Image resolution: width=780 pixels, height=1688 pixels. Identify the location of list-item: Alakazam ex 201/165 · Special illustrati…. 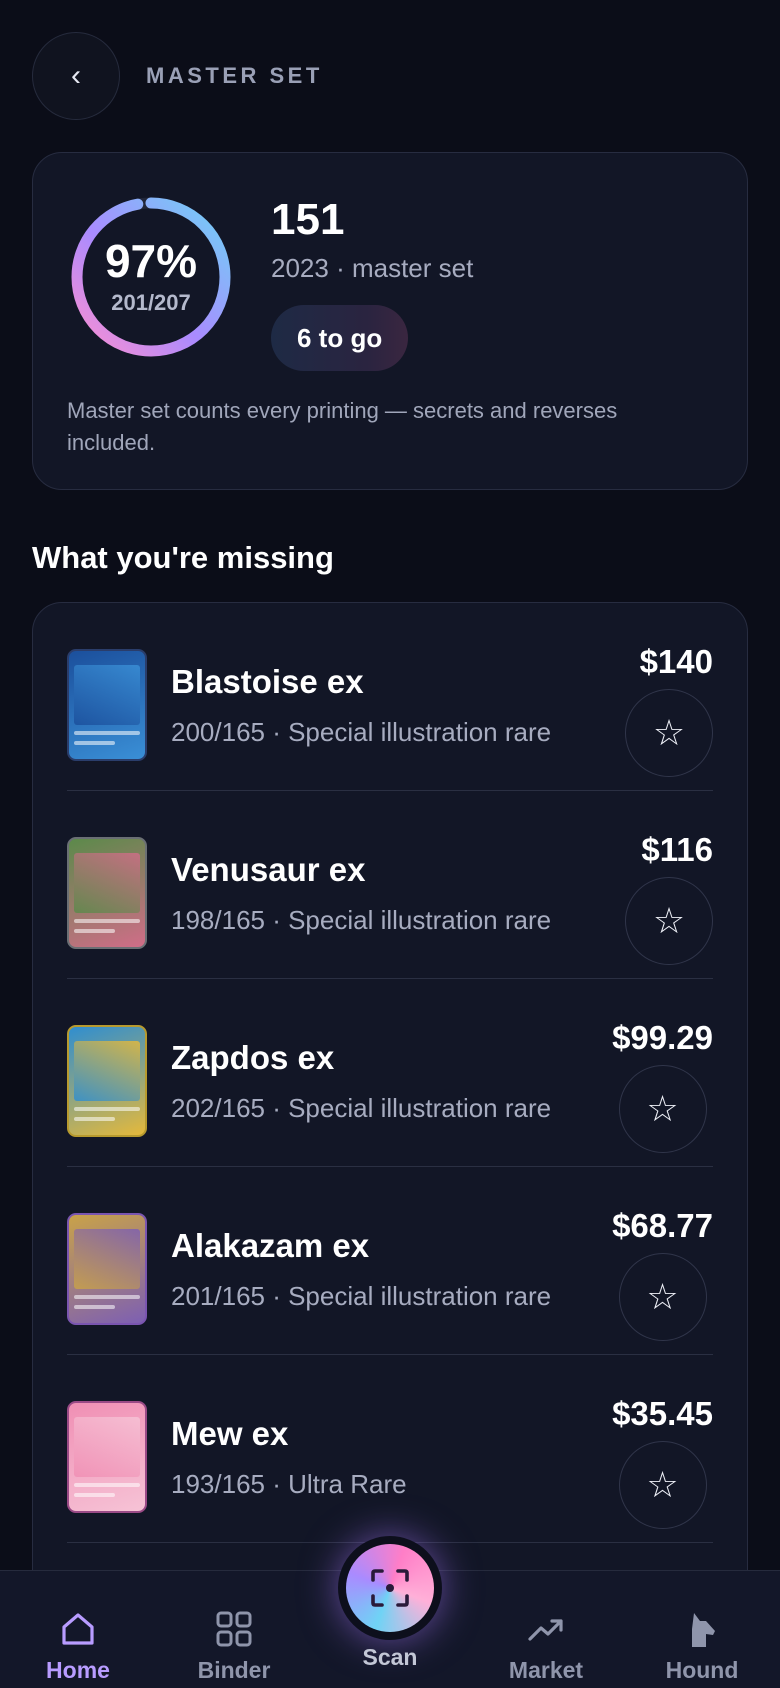
(390, 1261).